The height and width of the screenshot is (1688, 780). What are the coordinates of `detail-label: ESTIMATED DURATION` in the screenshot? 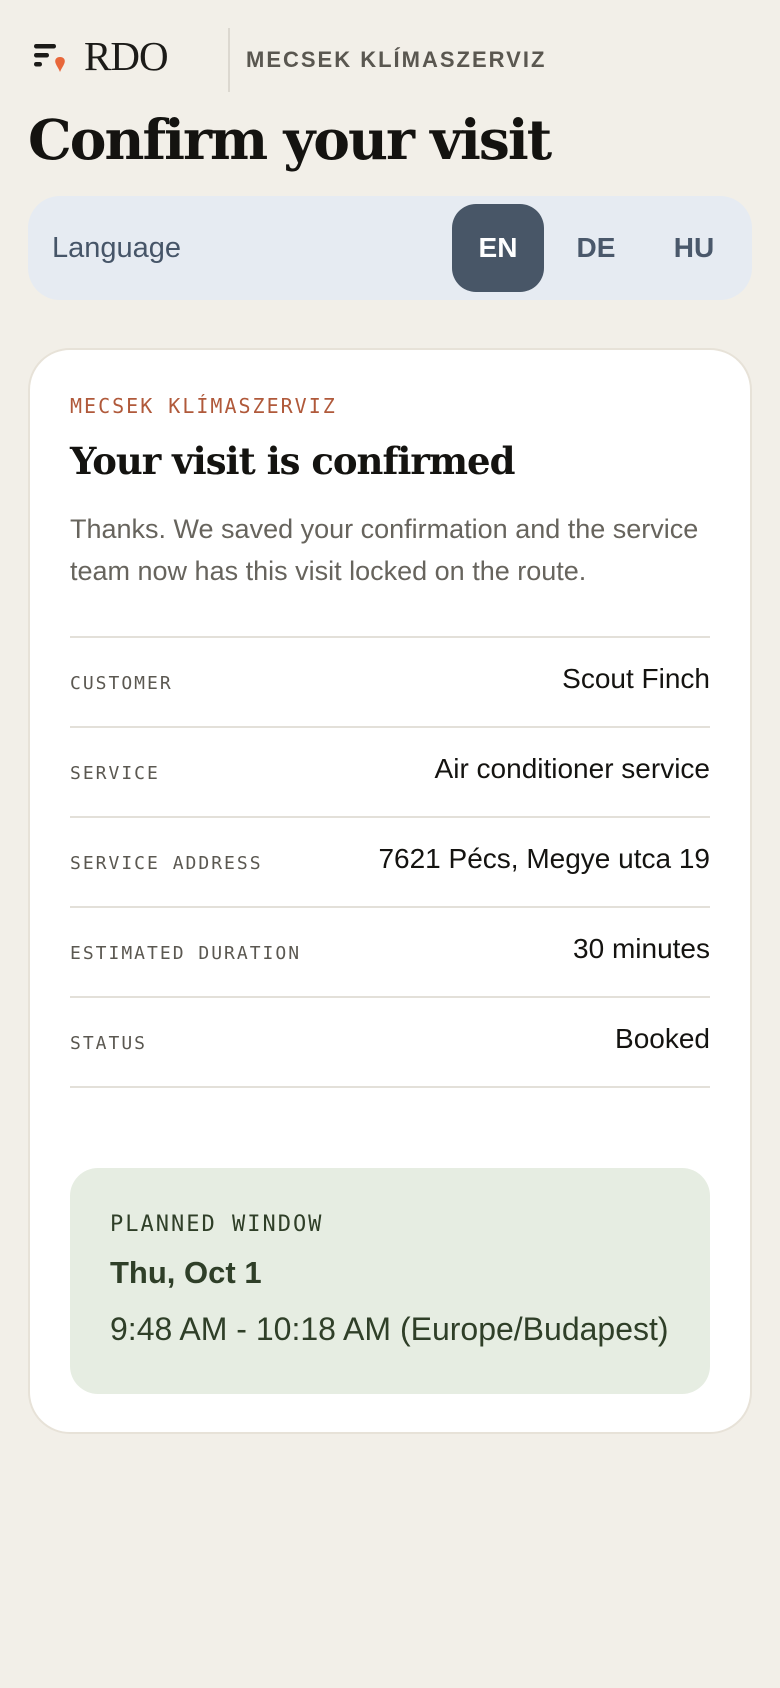 It's located at (186, 953).